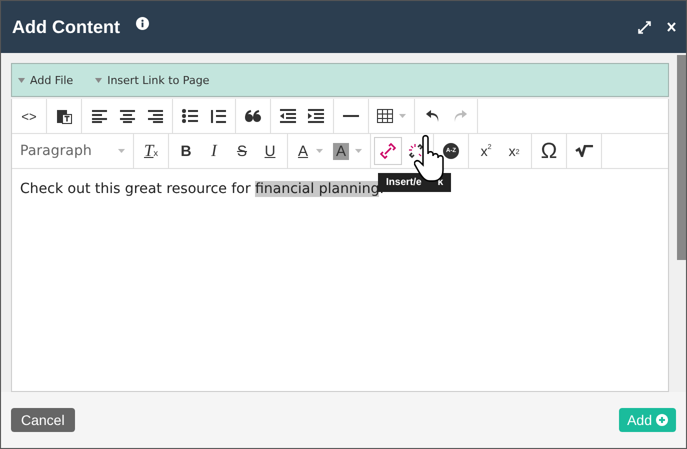 This screenshot has width=687, height=449. Describe the element at coordinates (644, 27) in the screenshot. I see `expand-icon` at that location.